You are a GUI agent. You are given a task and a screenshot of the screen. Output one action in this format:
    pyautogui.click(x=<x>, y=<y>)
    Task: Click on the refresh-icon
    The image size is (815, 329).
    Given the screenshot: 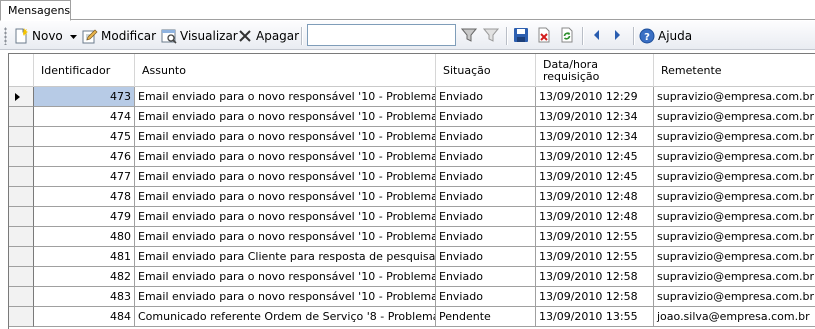 What is the action you would take?
    pyautogui.click(x=567, y=35)
    